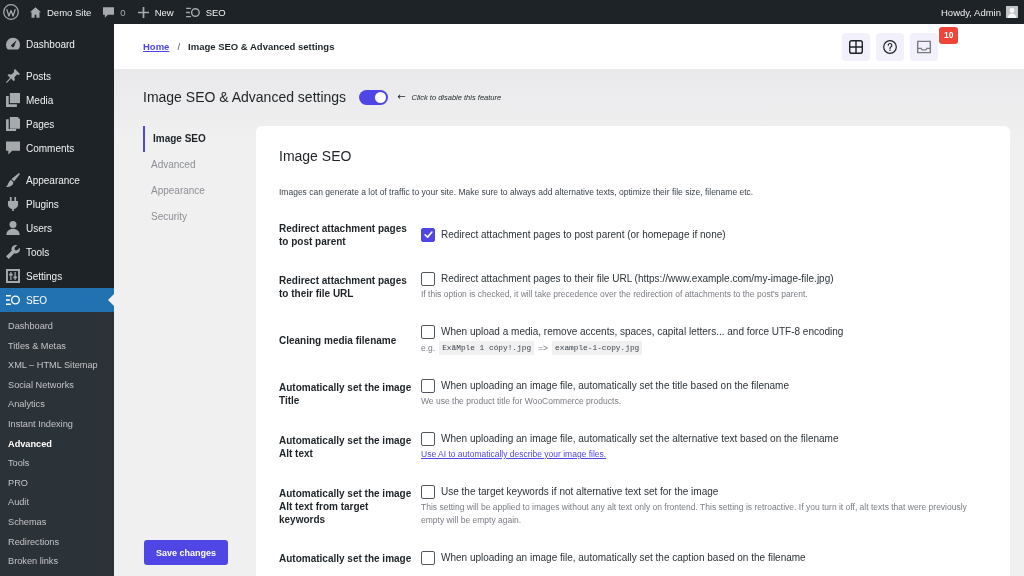 The height and width of the screenshot is (576, 1024). Describe the element at coordinates (346, 446) in the screenshot. I see `setting-label: Automatically set the image Alt text` at that location.